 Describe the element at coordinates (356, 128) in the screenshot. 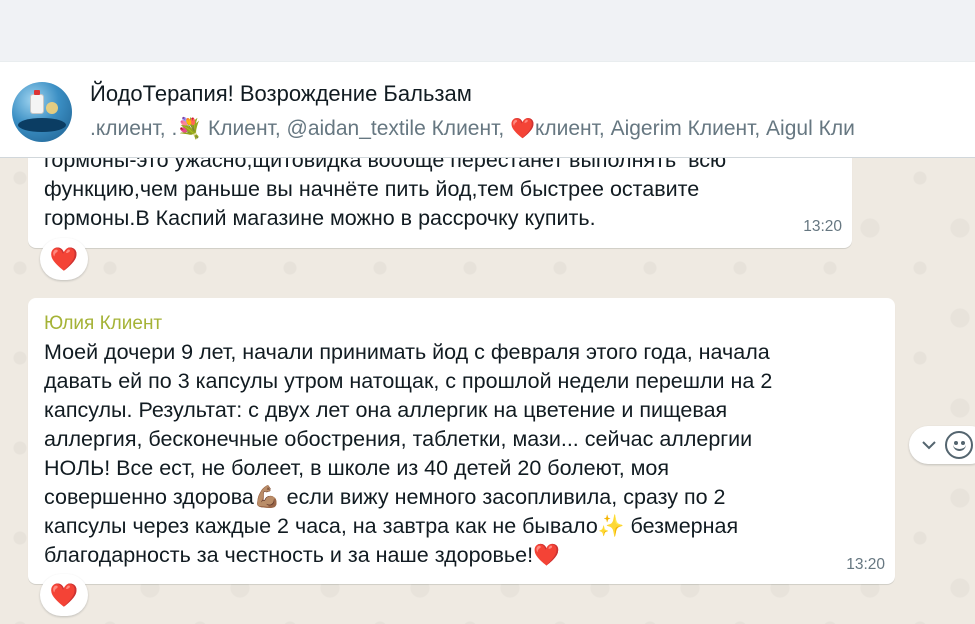

I see `member-text: Клиент, @aidan_textile Клиент,` at that location.